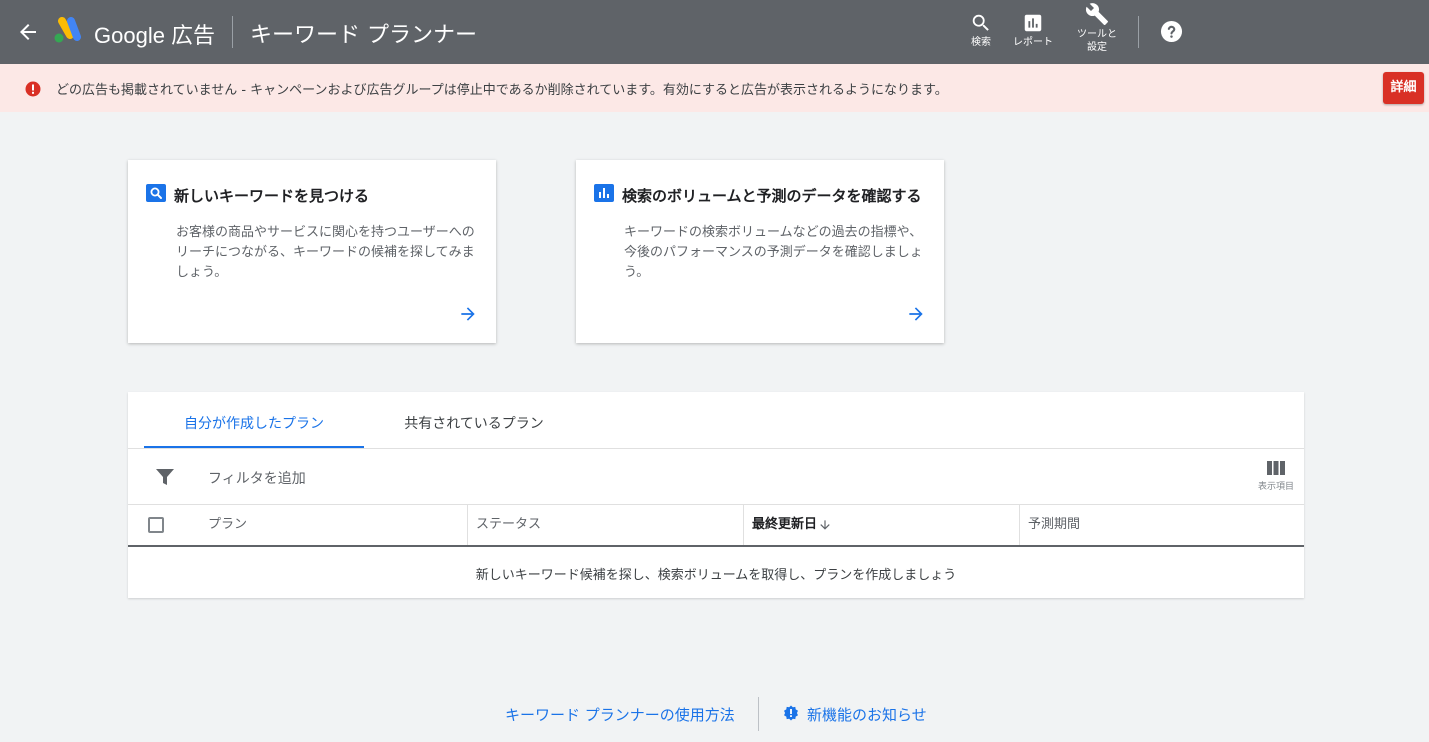  I want to click on tools-settings-button: ツールと 設定, so click(1097, 26).